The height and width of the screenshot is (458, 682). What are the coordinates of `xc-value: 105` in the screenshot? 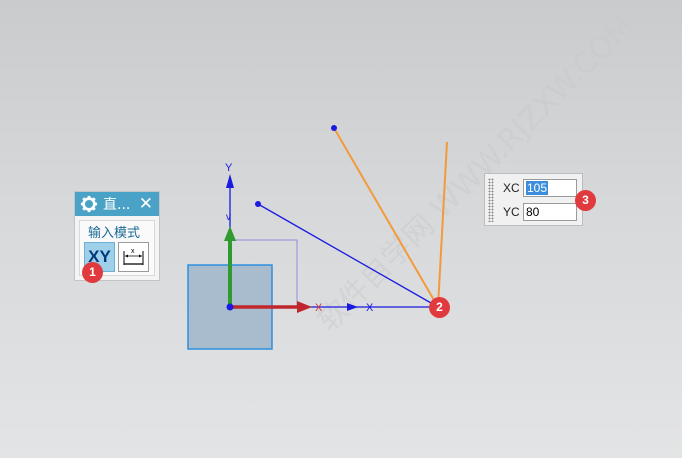 It's located at (537, 188).